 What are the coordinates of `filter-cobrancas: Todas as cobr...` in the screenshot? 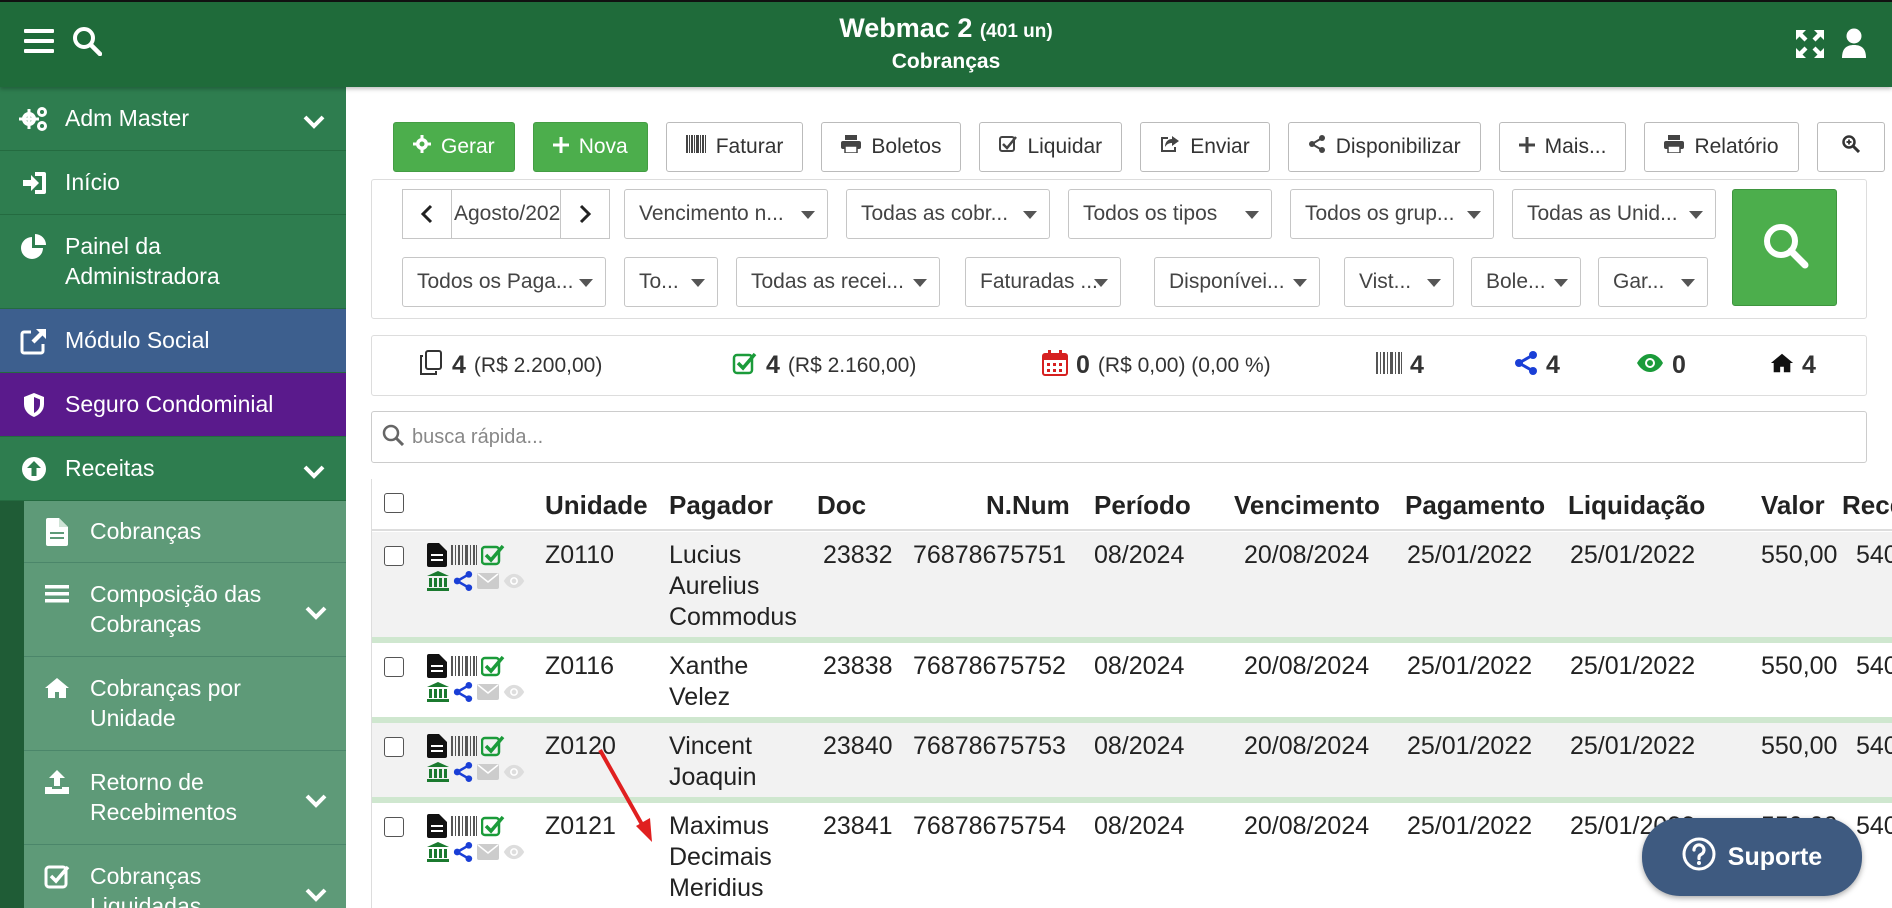 It's located at (948, 214).